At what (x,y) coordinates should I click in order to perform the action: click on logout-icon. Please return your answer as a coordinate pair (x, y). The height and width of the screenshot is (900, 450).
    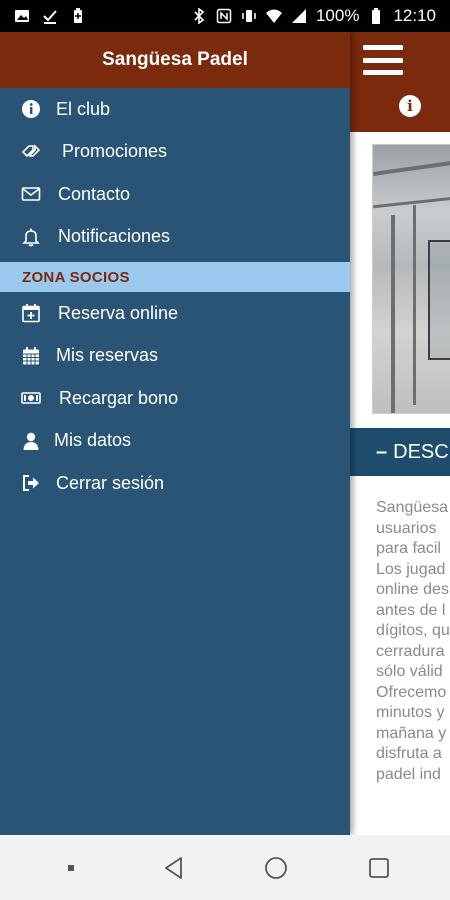
    Looking at the image, I should click on (31, 483).